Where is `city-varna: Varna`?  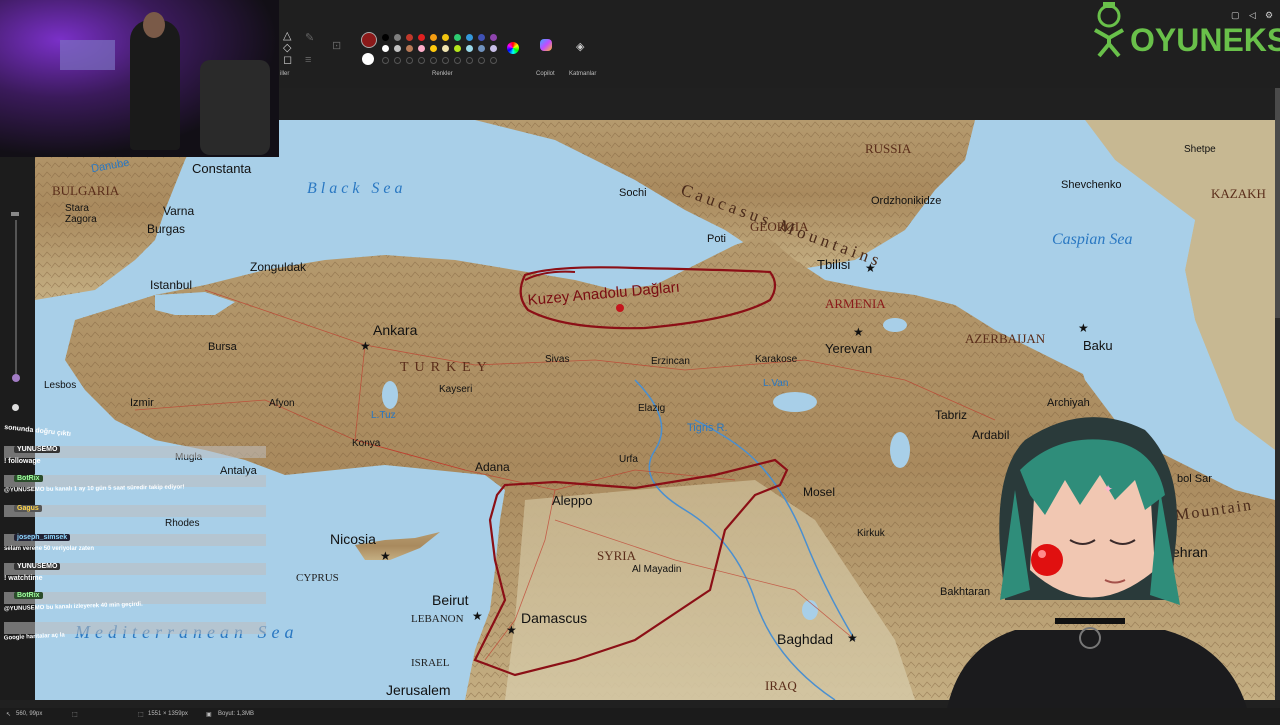 city-varna: Varna is located at coordinates (179, 211).